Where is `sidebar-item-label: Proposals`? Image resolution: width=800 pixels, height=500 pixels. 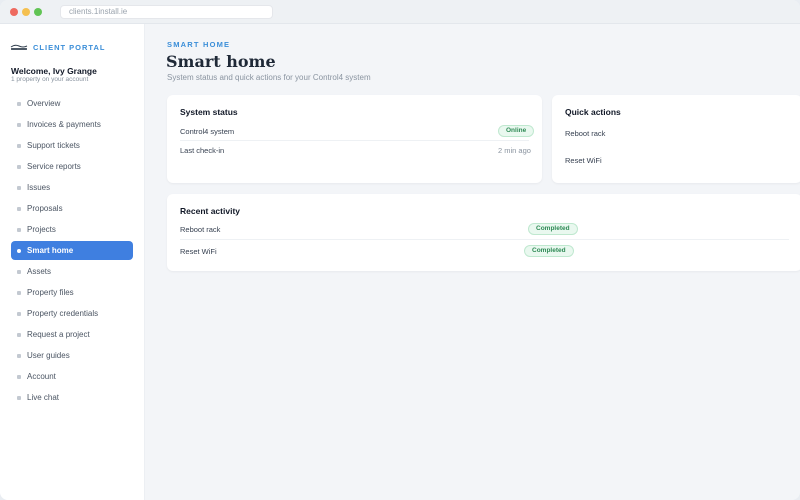
sidebar-item-label: Proposals is located at coordinates (45, 208).